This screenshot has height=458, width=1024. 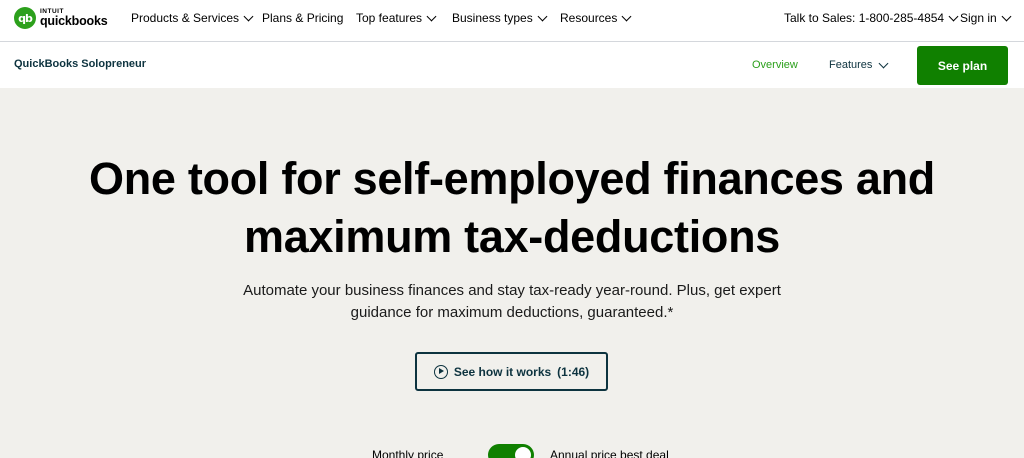 I want to click on hero-headline-line-1: One tool for self-employed finances and, so click(x=512, y=178).